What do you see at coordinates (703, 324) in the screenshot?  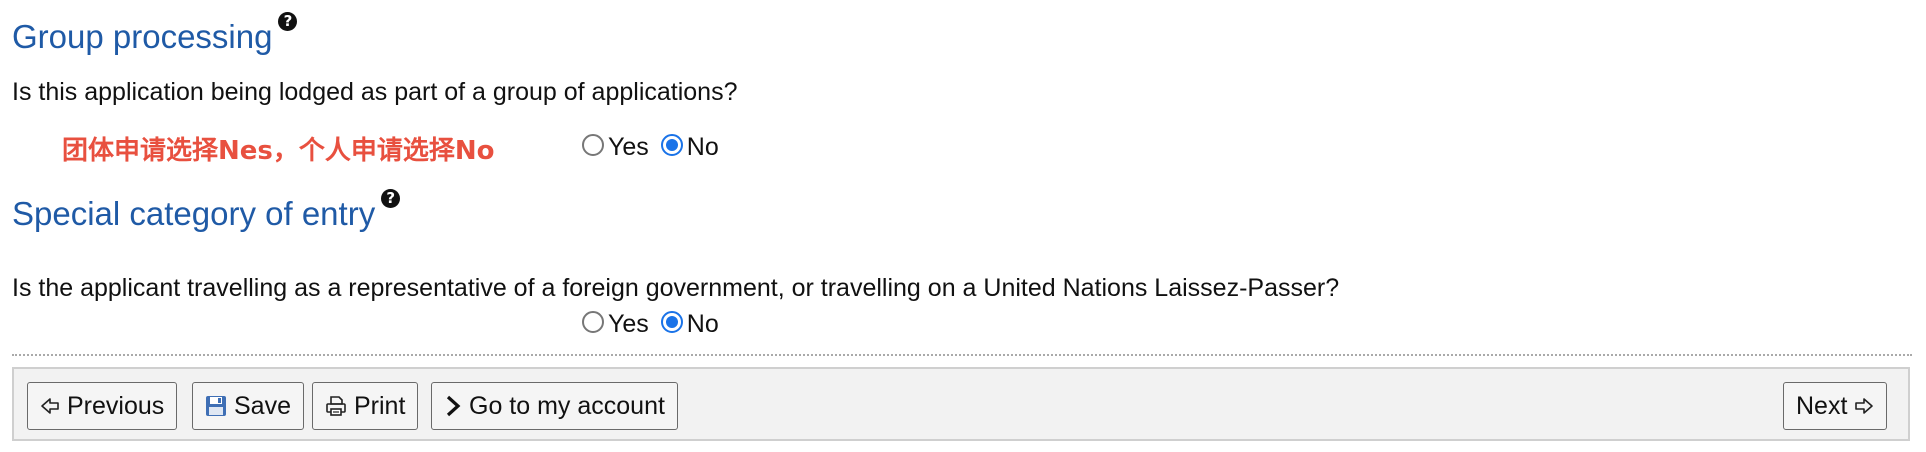 I see `special-category-no-label: No` at bounding box center [703, 324].